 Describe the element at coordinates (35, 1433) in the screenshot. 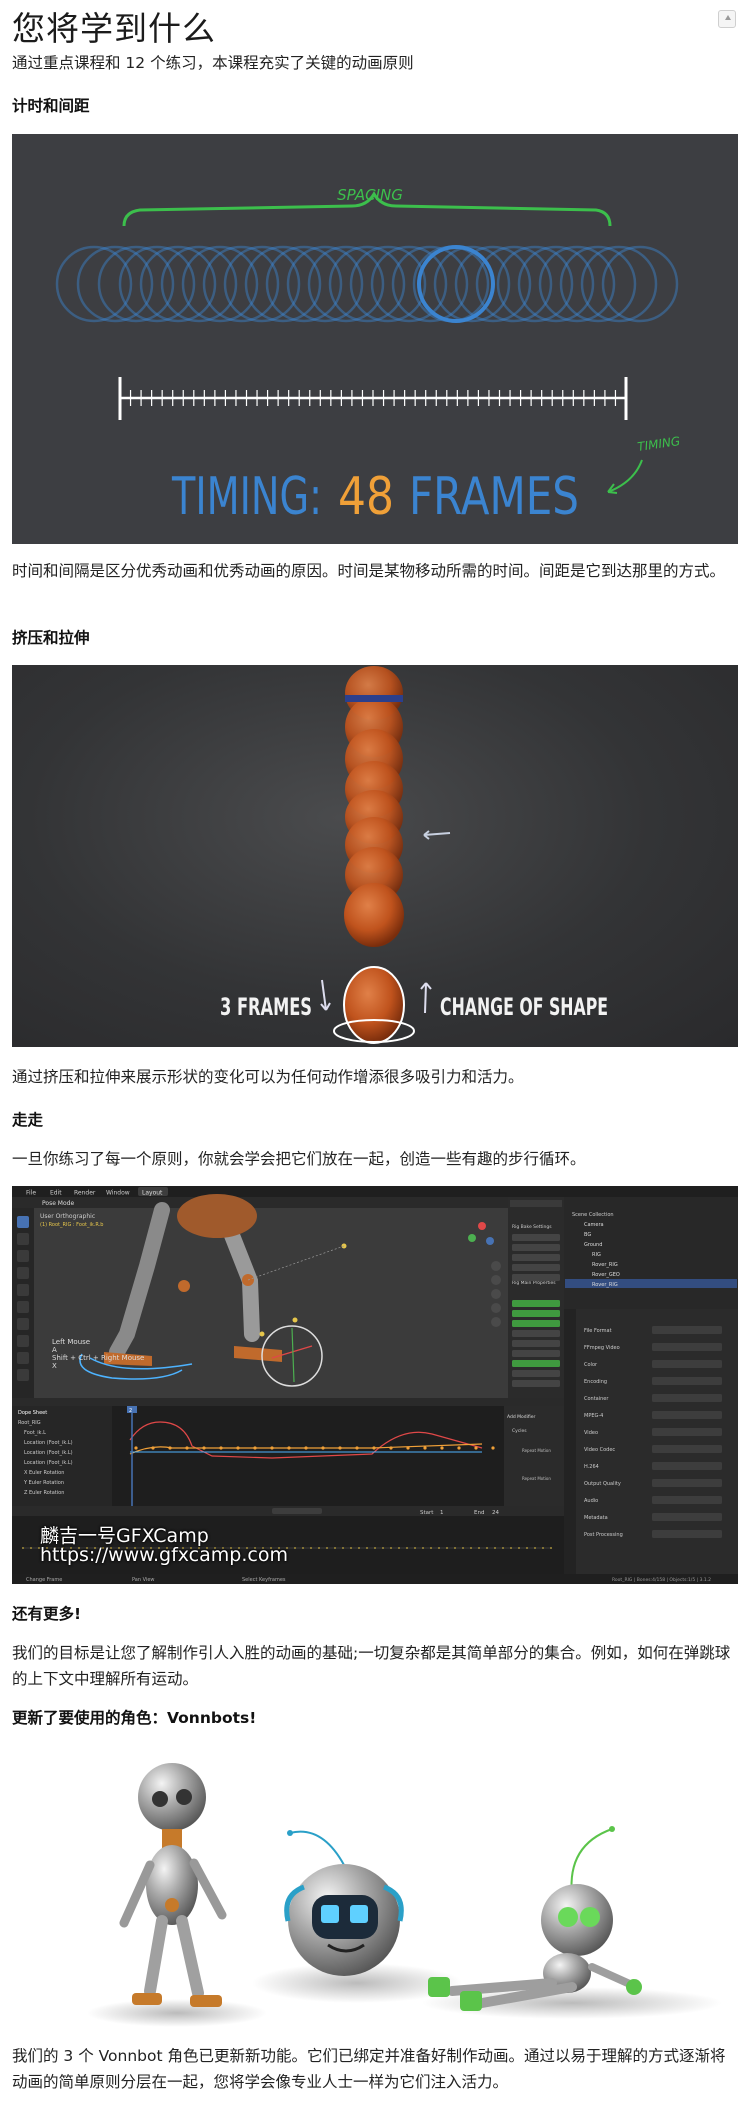

I see `channel-item: Foot_ik.L` at that location.